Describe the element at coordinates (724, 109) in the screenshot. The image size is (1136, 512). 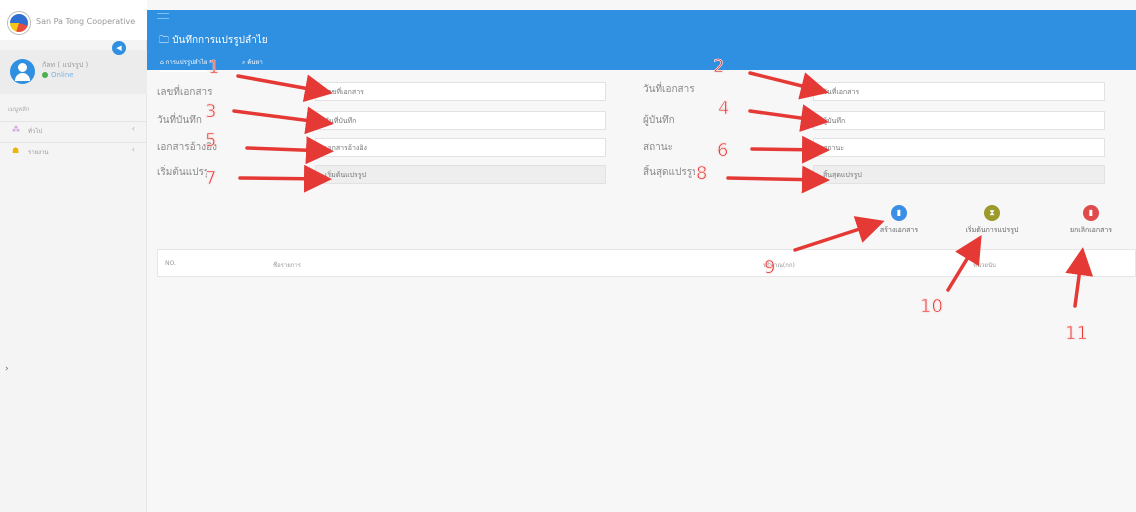
I see `annotation-number-4: 4` at that location.